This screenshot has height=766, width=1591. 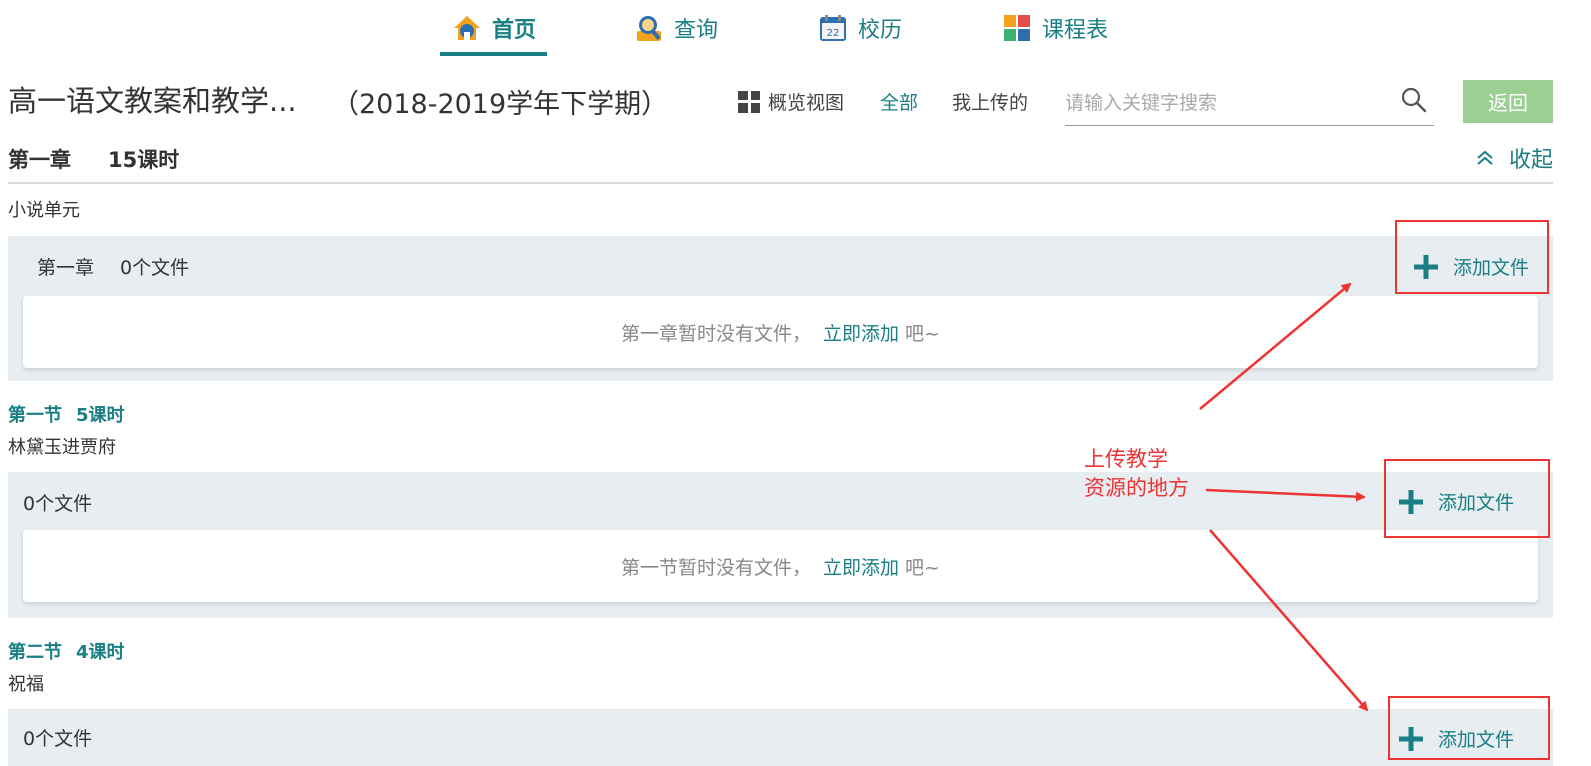 What do you see at coordinates (833, 33) in the screenshot?
I see `svg-text: 22` at bounding box center [833, 33].